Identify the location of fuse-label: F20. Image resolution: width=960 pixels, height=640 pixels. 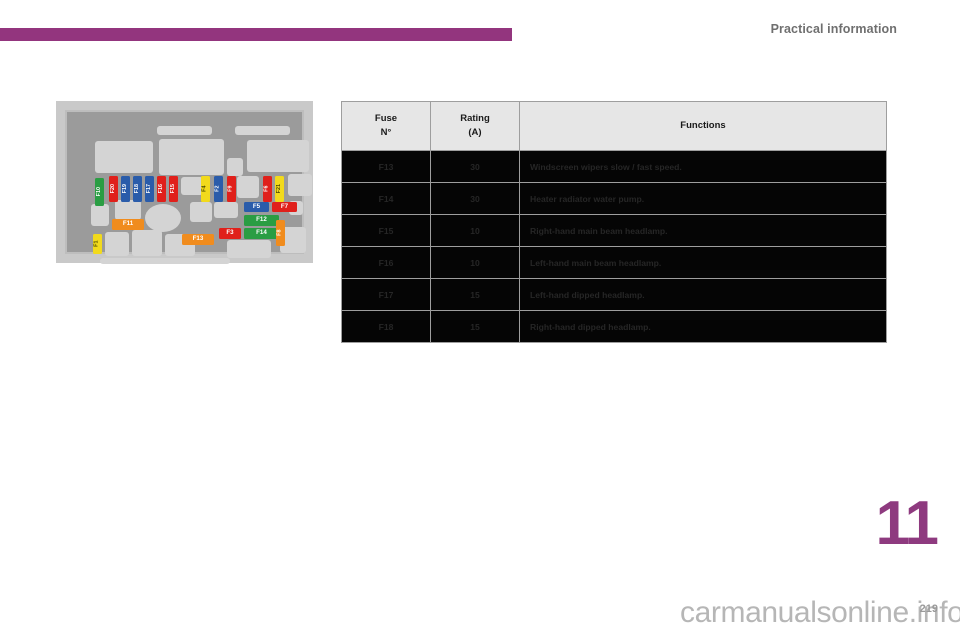
(112, 189).